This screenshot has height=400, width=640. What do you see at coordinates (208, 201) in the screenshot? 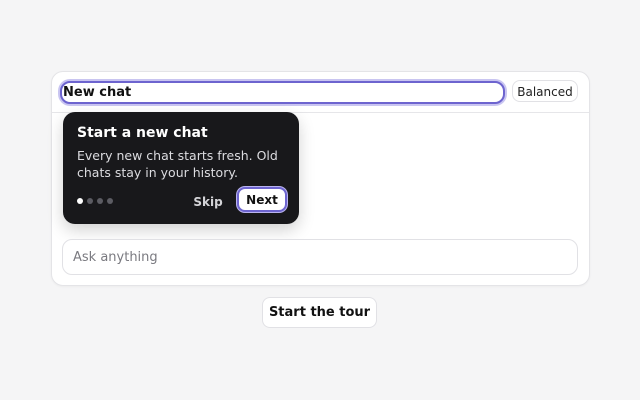
I see `skip-button: Skip` at bounding box center [208, 201].